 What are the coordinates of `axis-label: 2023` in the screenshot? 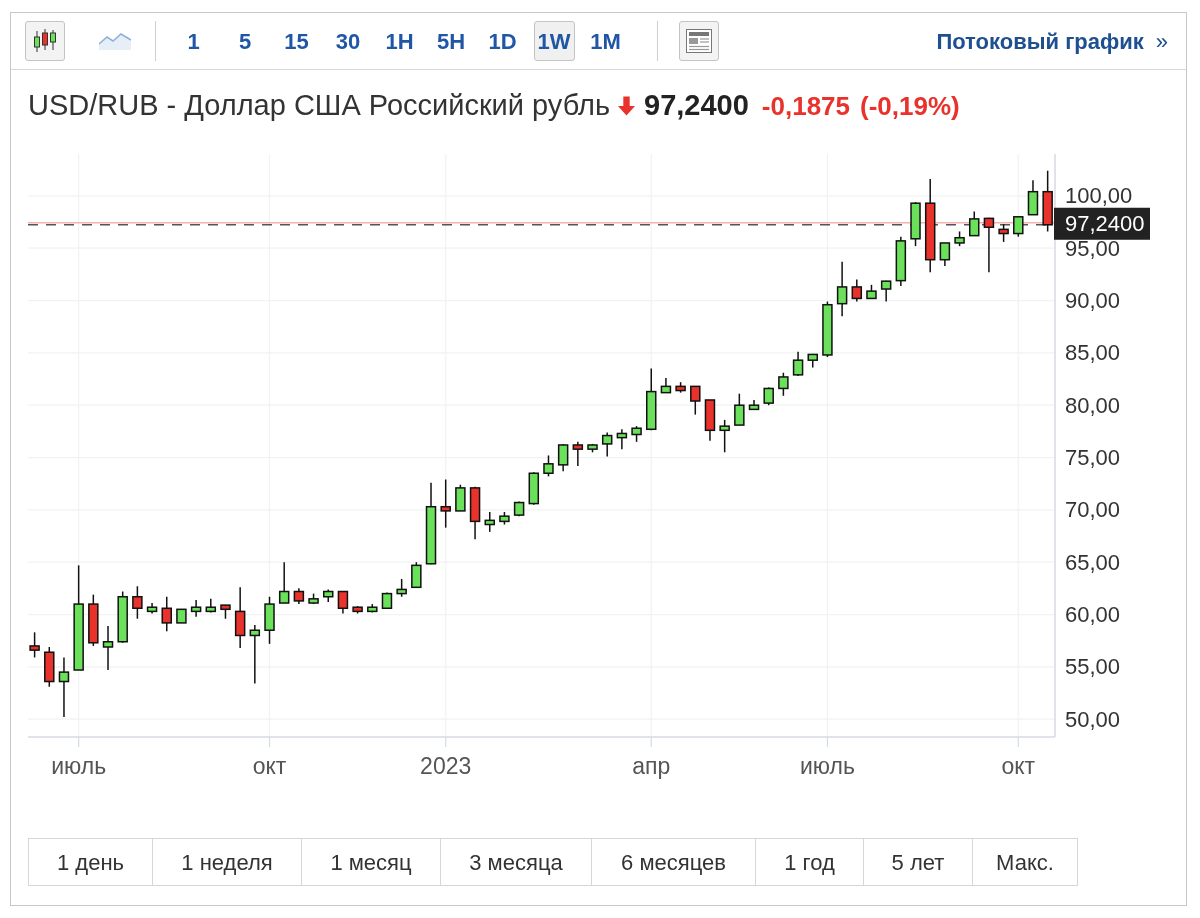 It's located at (446, 766).